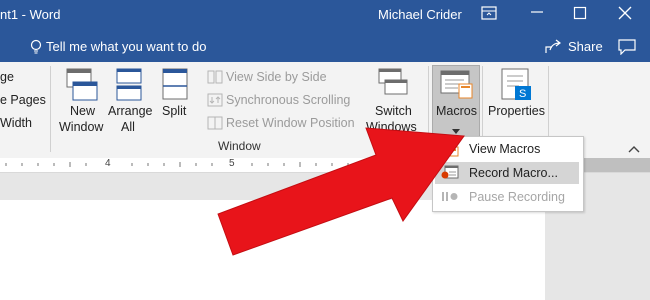  I want to click on maximize-icon, so click(580, 14).